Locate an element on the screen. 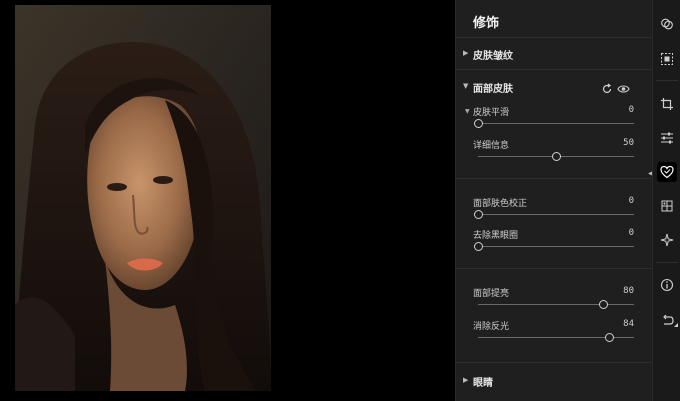 The image size is (680, 401). param-value: 80 is located at coordinates (628, 291).